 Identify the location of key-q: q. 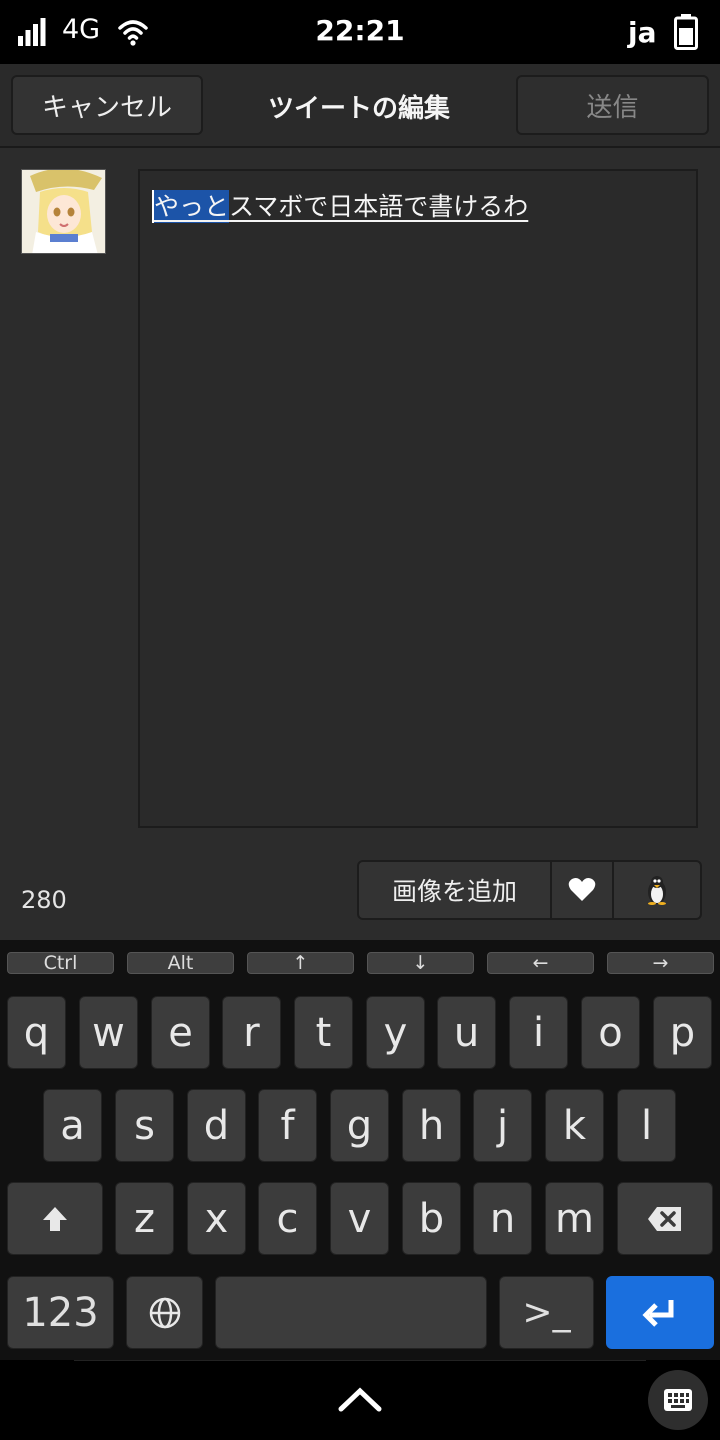
(36, 1032).